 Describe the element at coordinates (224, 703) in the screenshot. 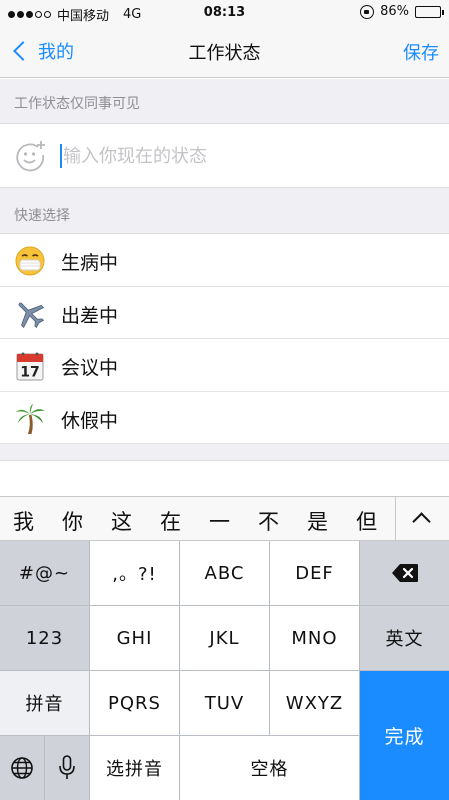

I see `key-tuv: TUV` at that location.